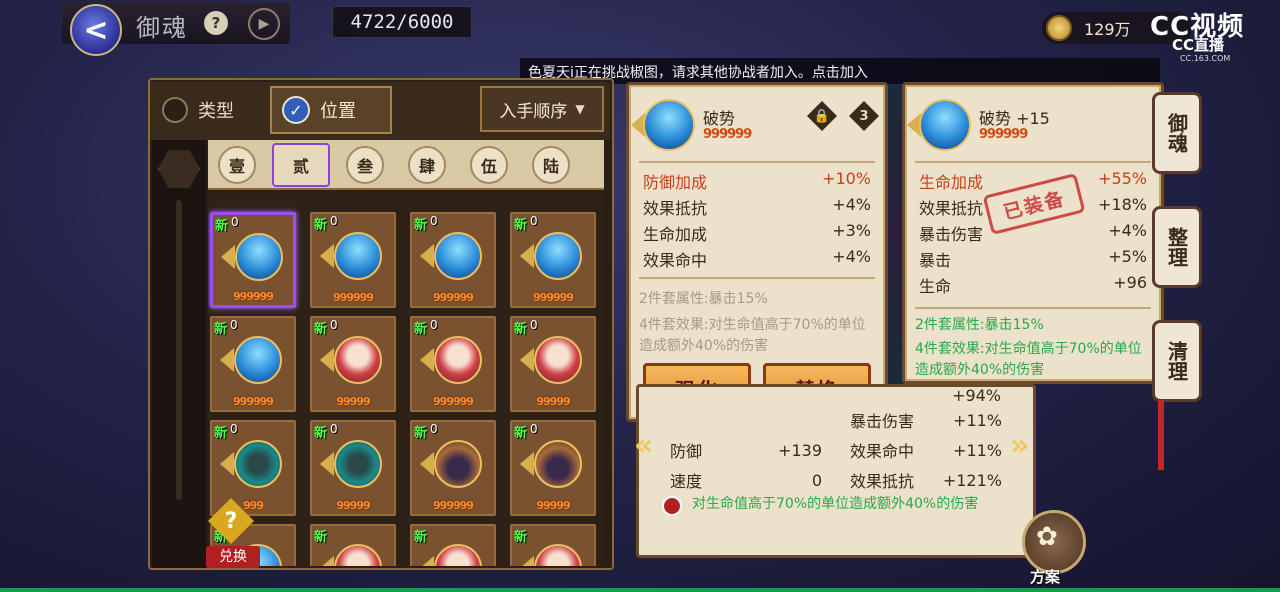 This screenshot has width=1280, height=592. I want to click on lock-icon: 🔒, so click(822, 116).